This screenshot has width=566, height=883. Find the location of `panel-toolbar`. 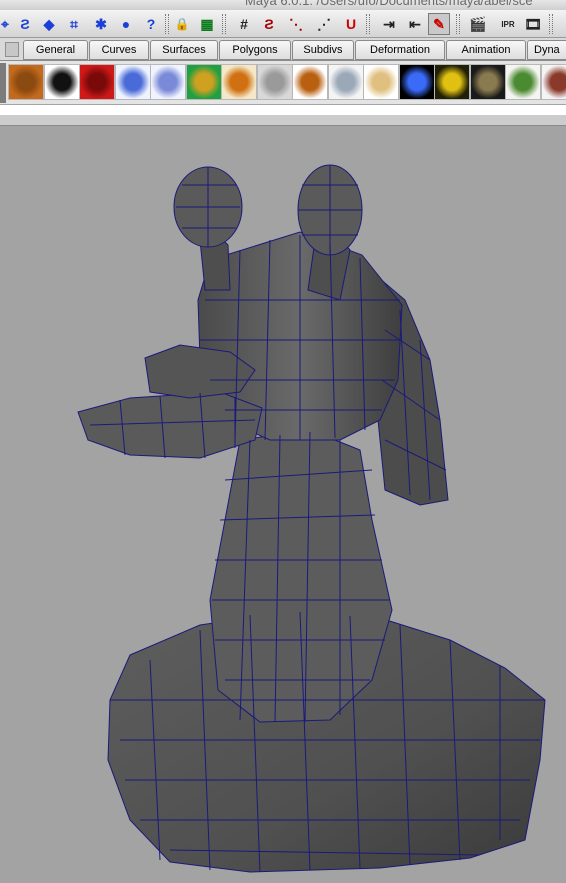

panel-toolbar is located at coordinates (283, 110).